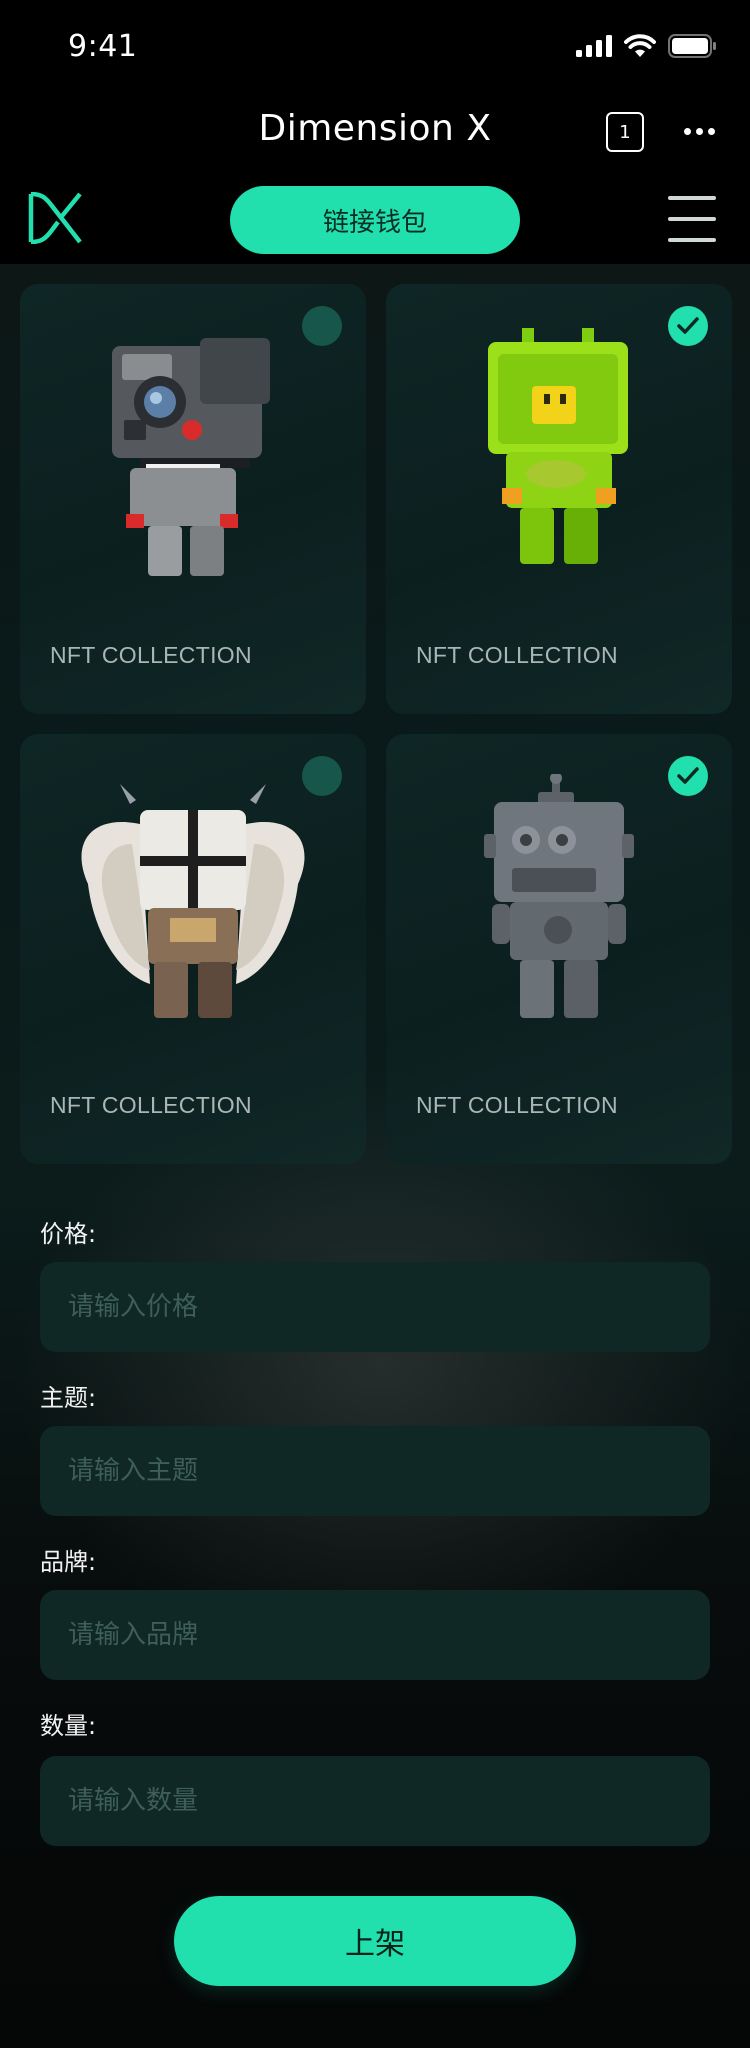 The width and height of the screenshot is (750, 2048). What do you see at coordinates (558, 446) in the screenshot?
I see `green-cube-robot-image` at bounding box center [558, 446].